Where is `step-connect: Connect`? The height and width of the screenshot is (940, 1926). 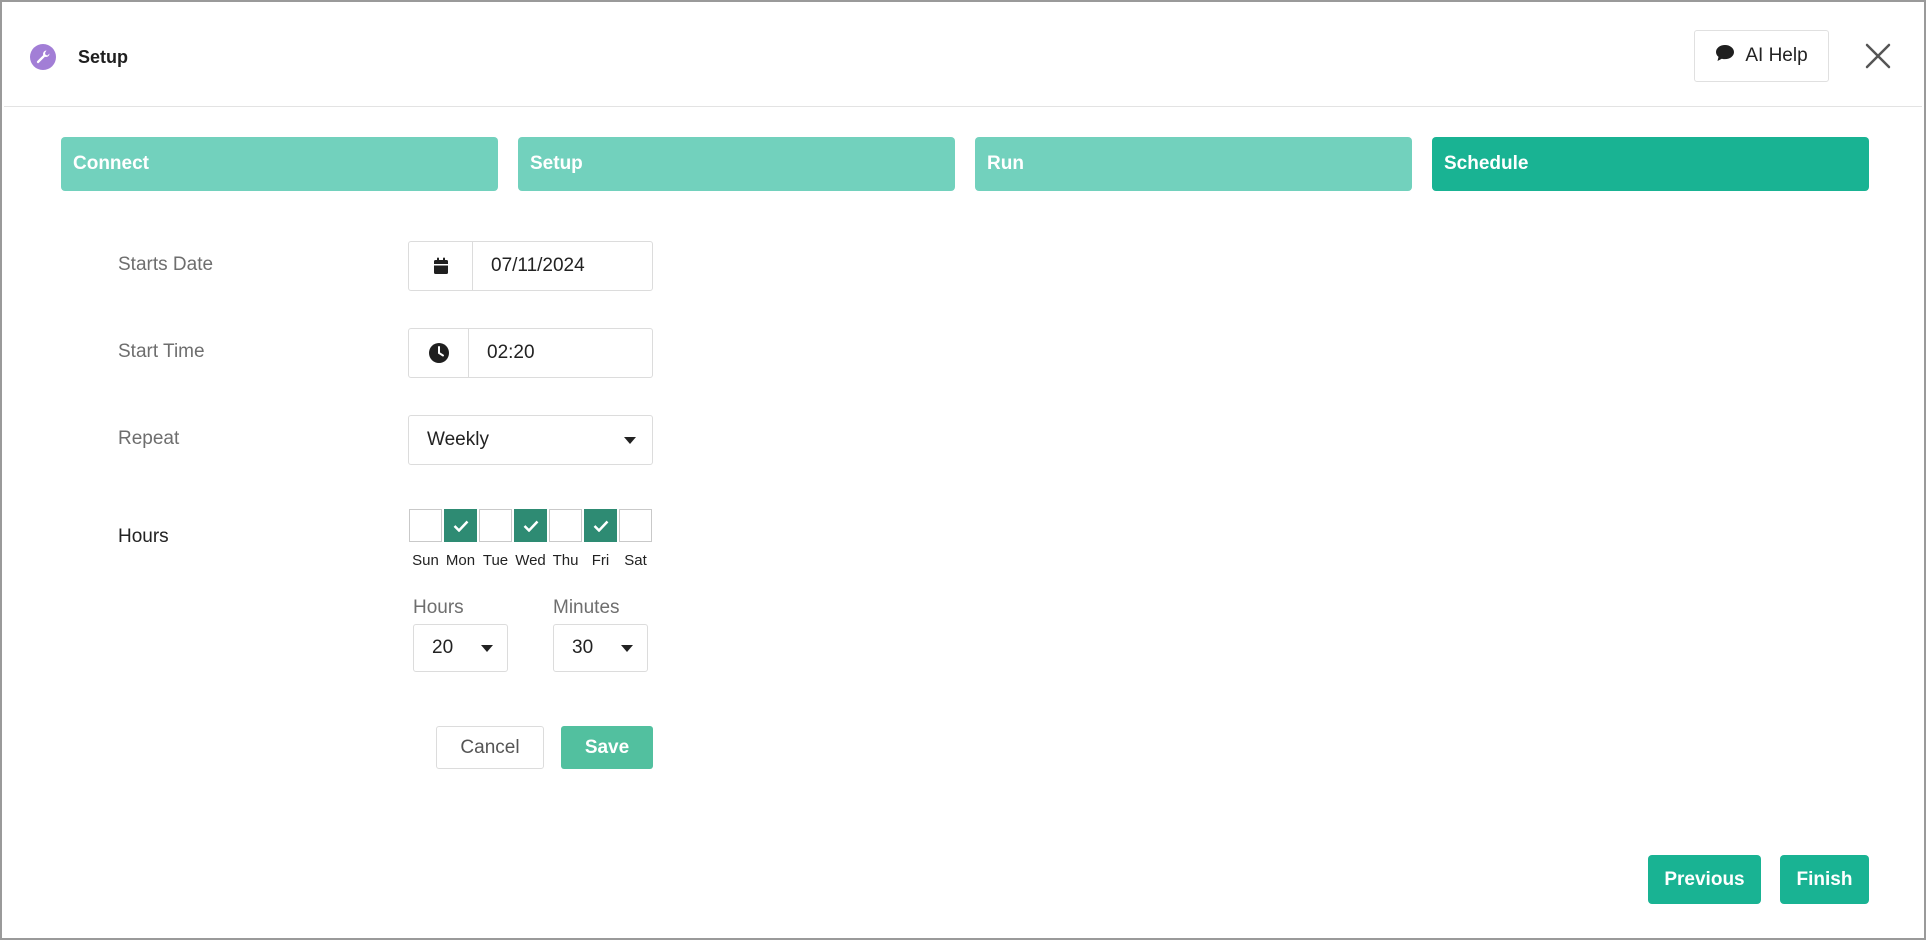 step-connect: Connect is located at coordinates (279, 164).